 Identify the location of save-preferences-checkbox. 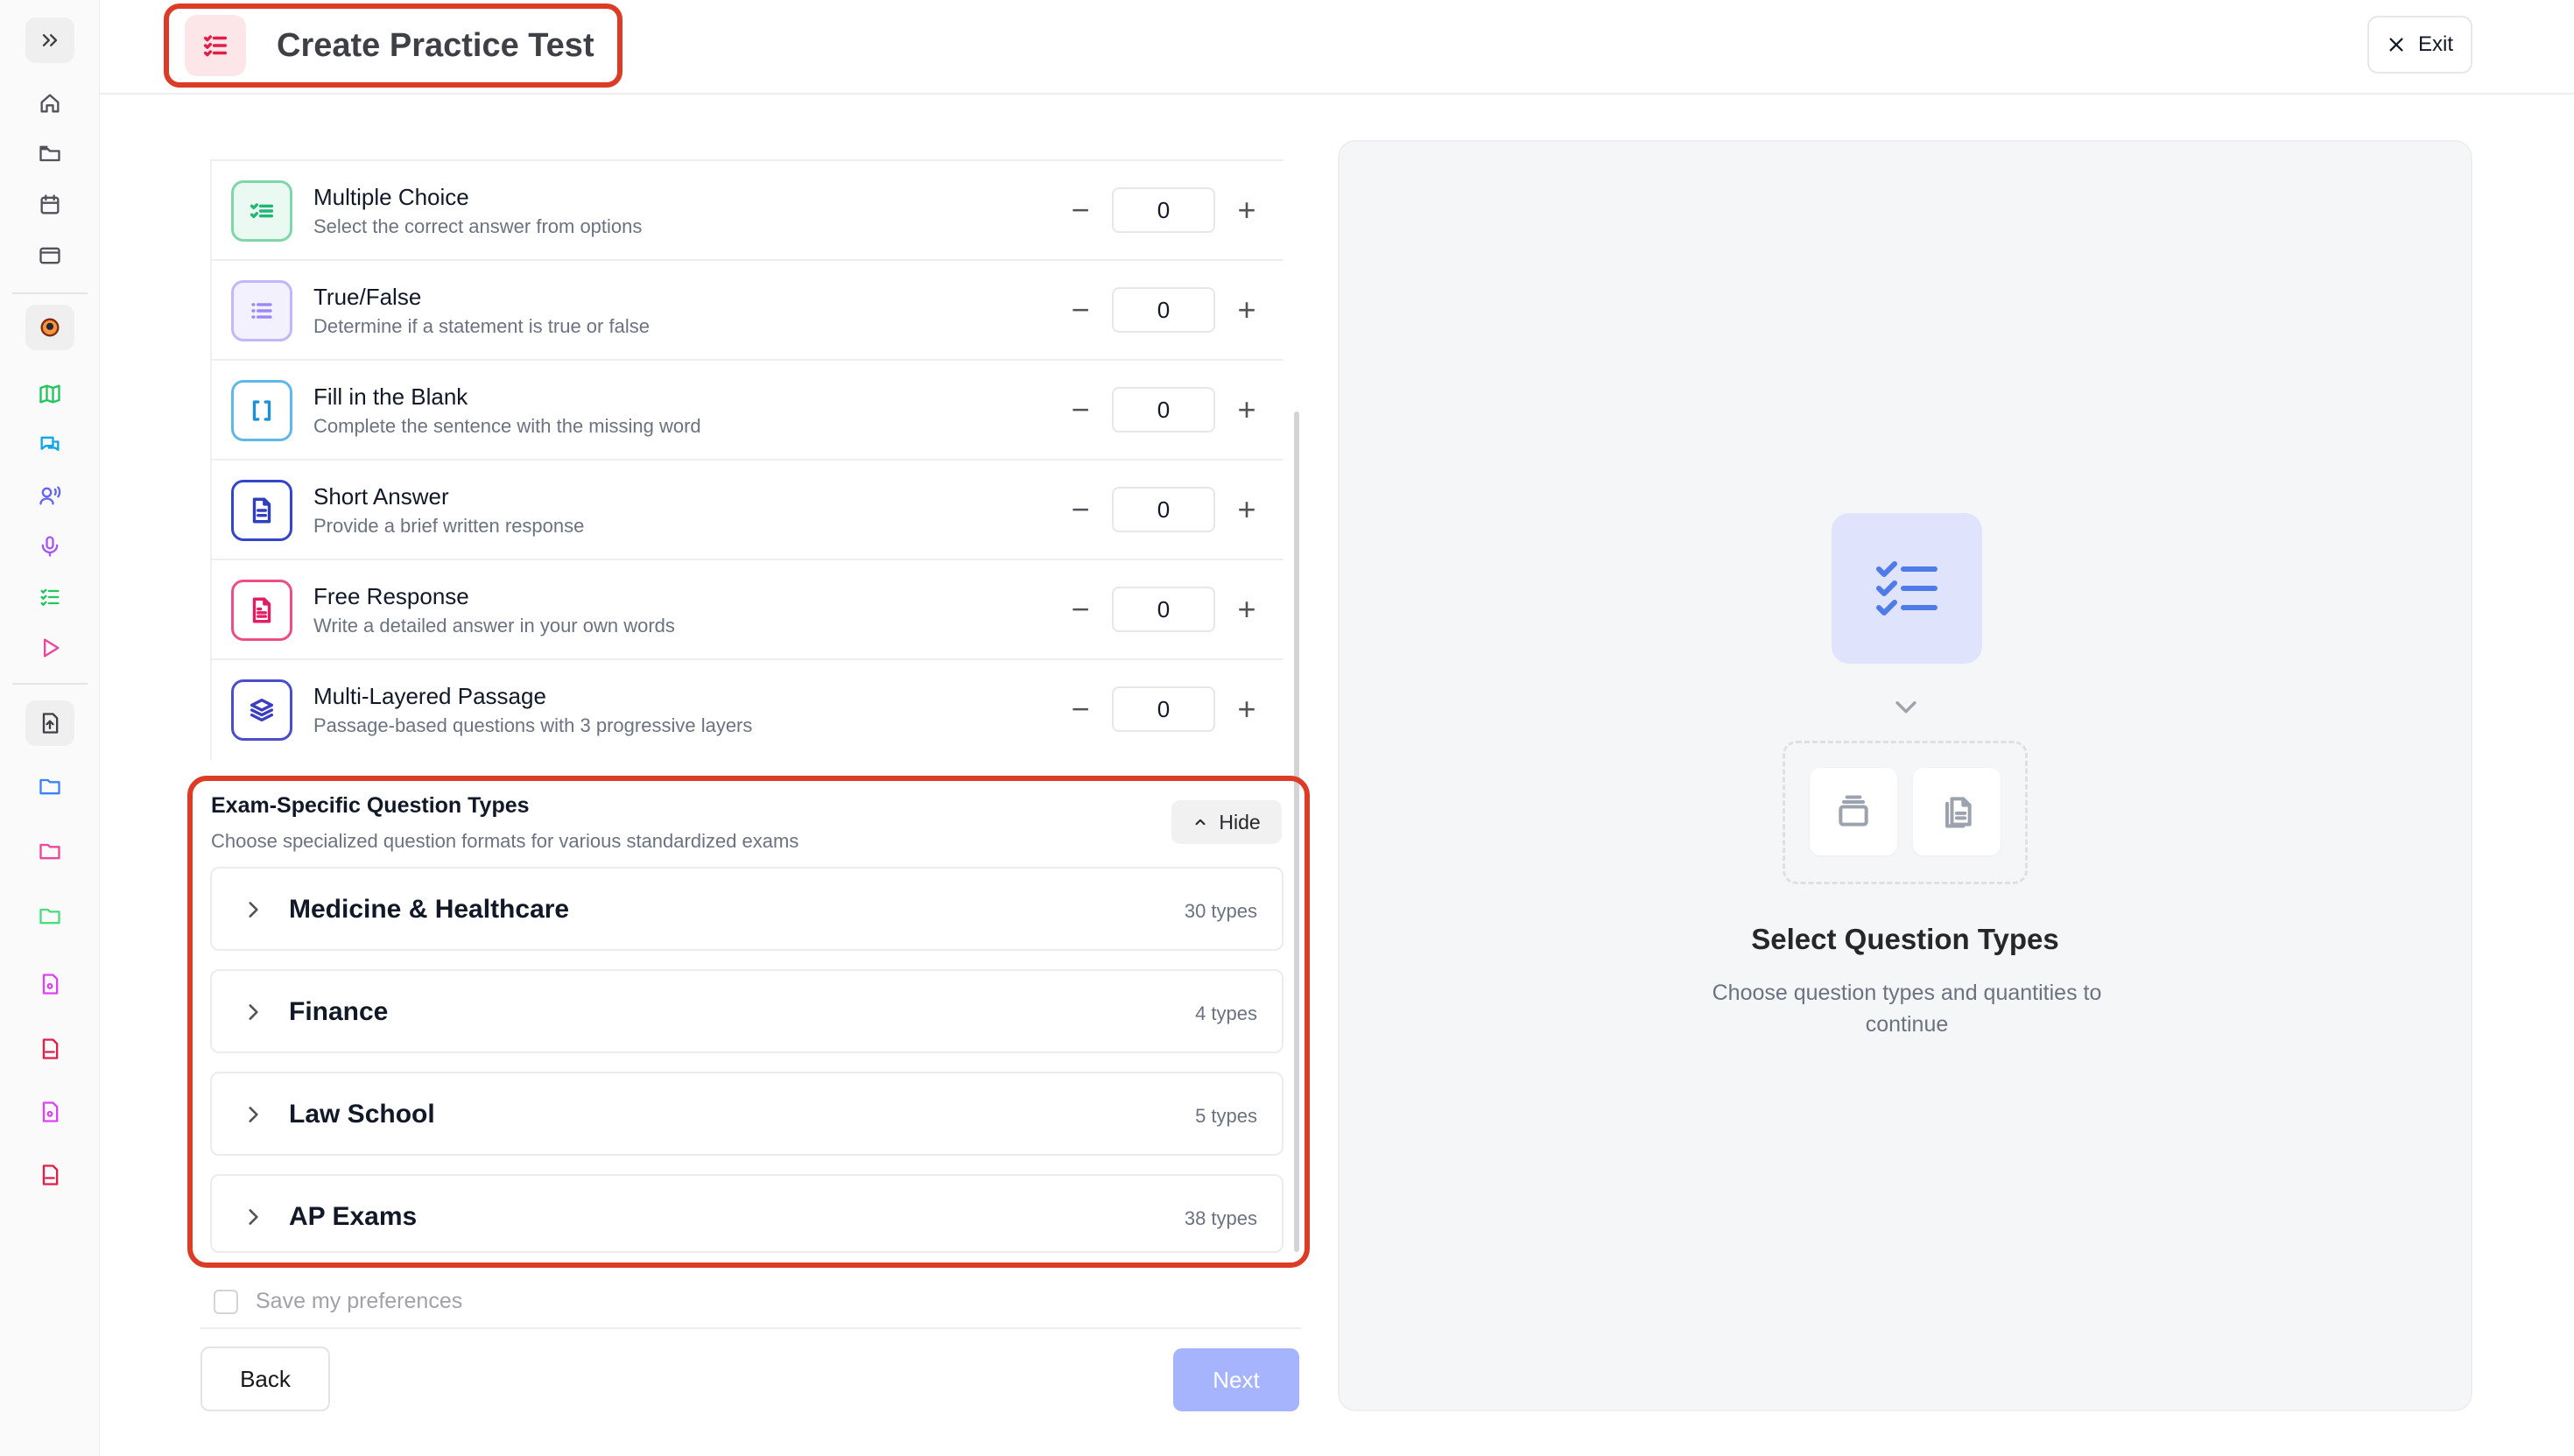
(226, 1301).